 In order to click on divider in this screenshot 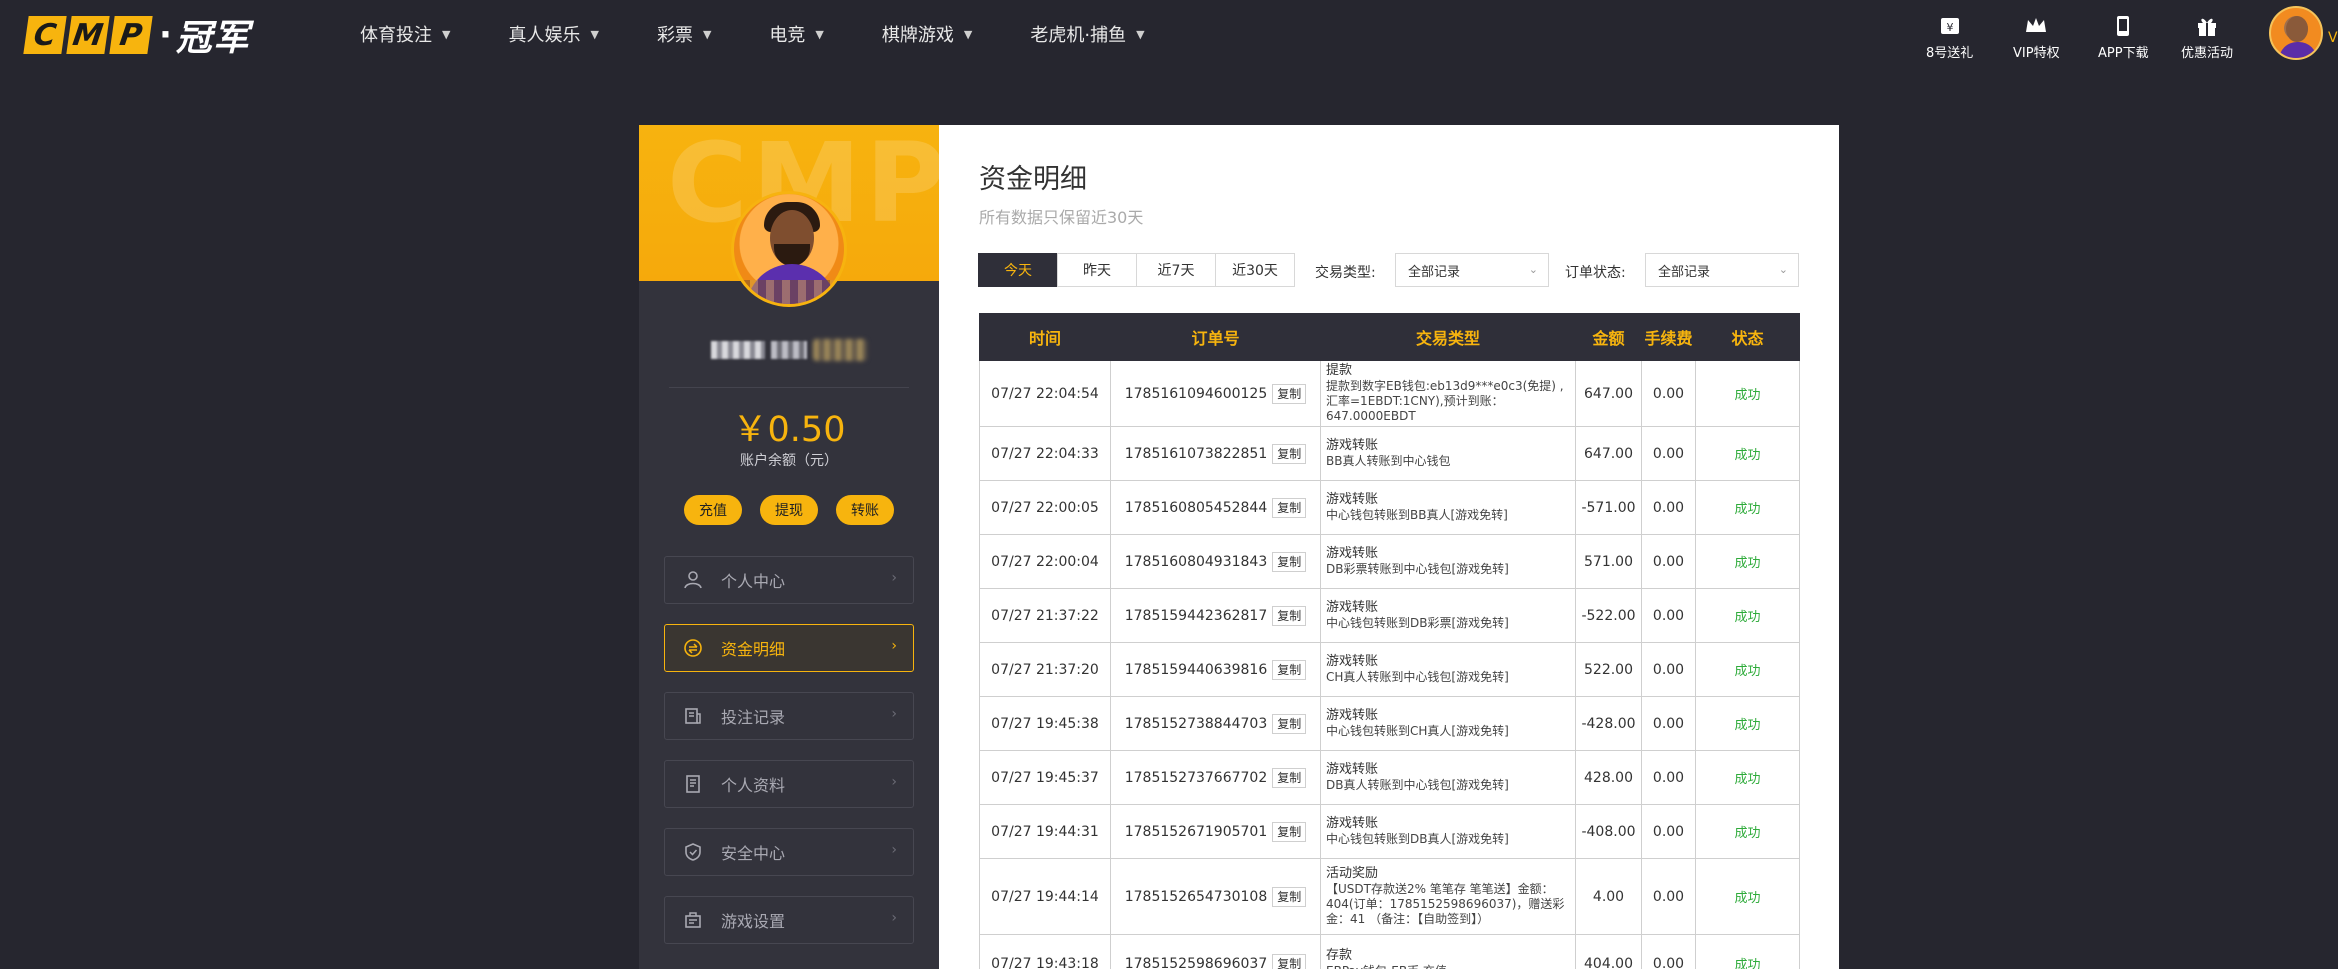, I will do `click(789, 387)`.